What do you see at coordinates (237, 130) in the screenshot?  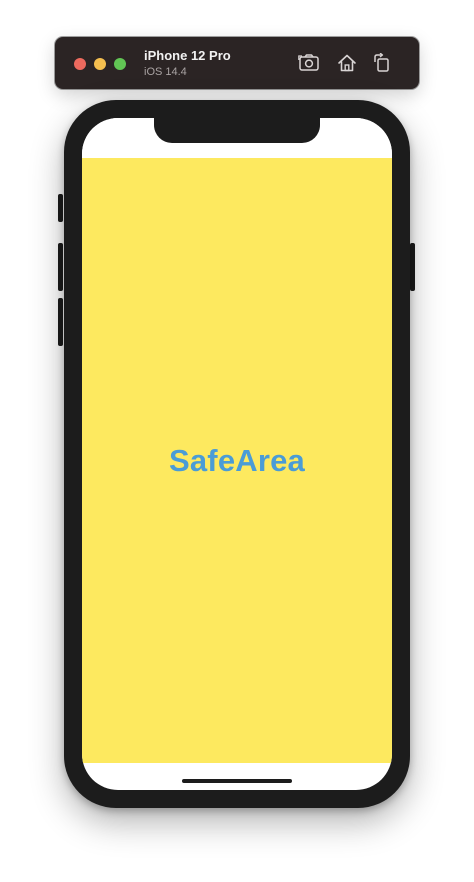 I see `device-notch` at bounding box center [237, 130].